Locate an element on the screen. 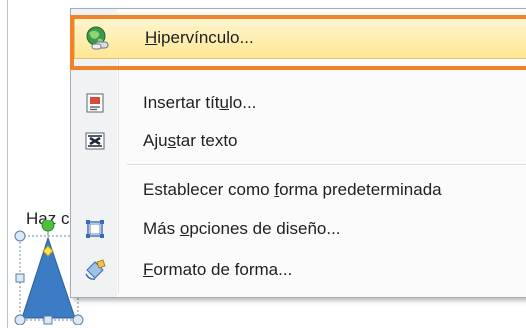 Image resolution: width=526 pixels, height=328 pixels. menu-separator is located at coordinates (326, 164).